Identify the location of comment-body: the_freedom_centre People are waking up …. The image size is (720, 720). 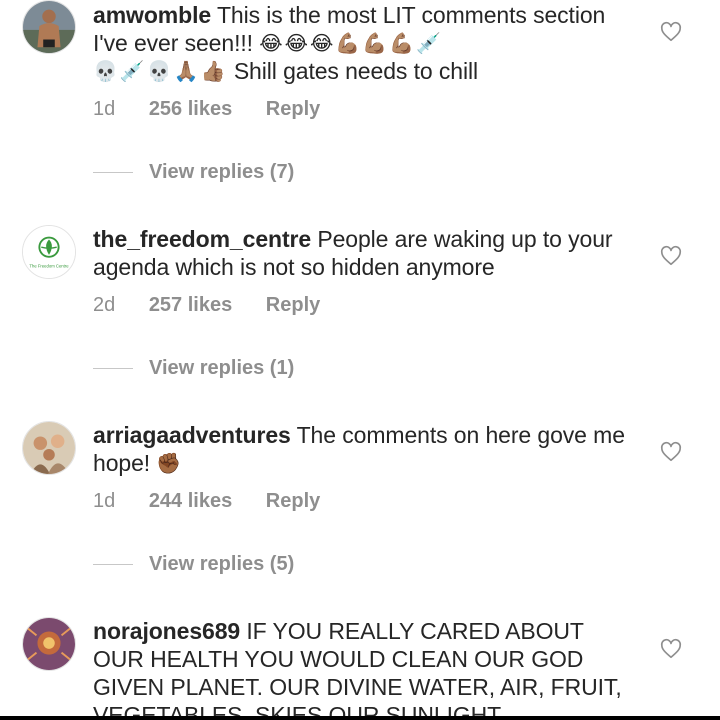
(363, 253).